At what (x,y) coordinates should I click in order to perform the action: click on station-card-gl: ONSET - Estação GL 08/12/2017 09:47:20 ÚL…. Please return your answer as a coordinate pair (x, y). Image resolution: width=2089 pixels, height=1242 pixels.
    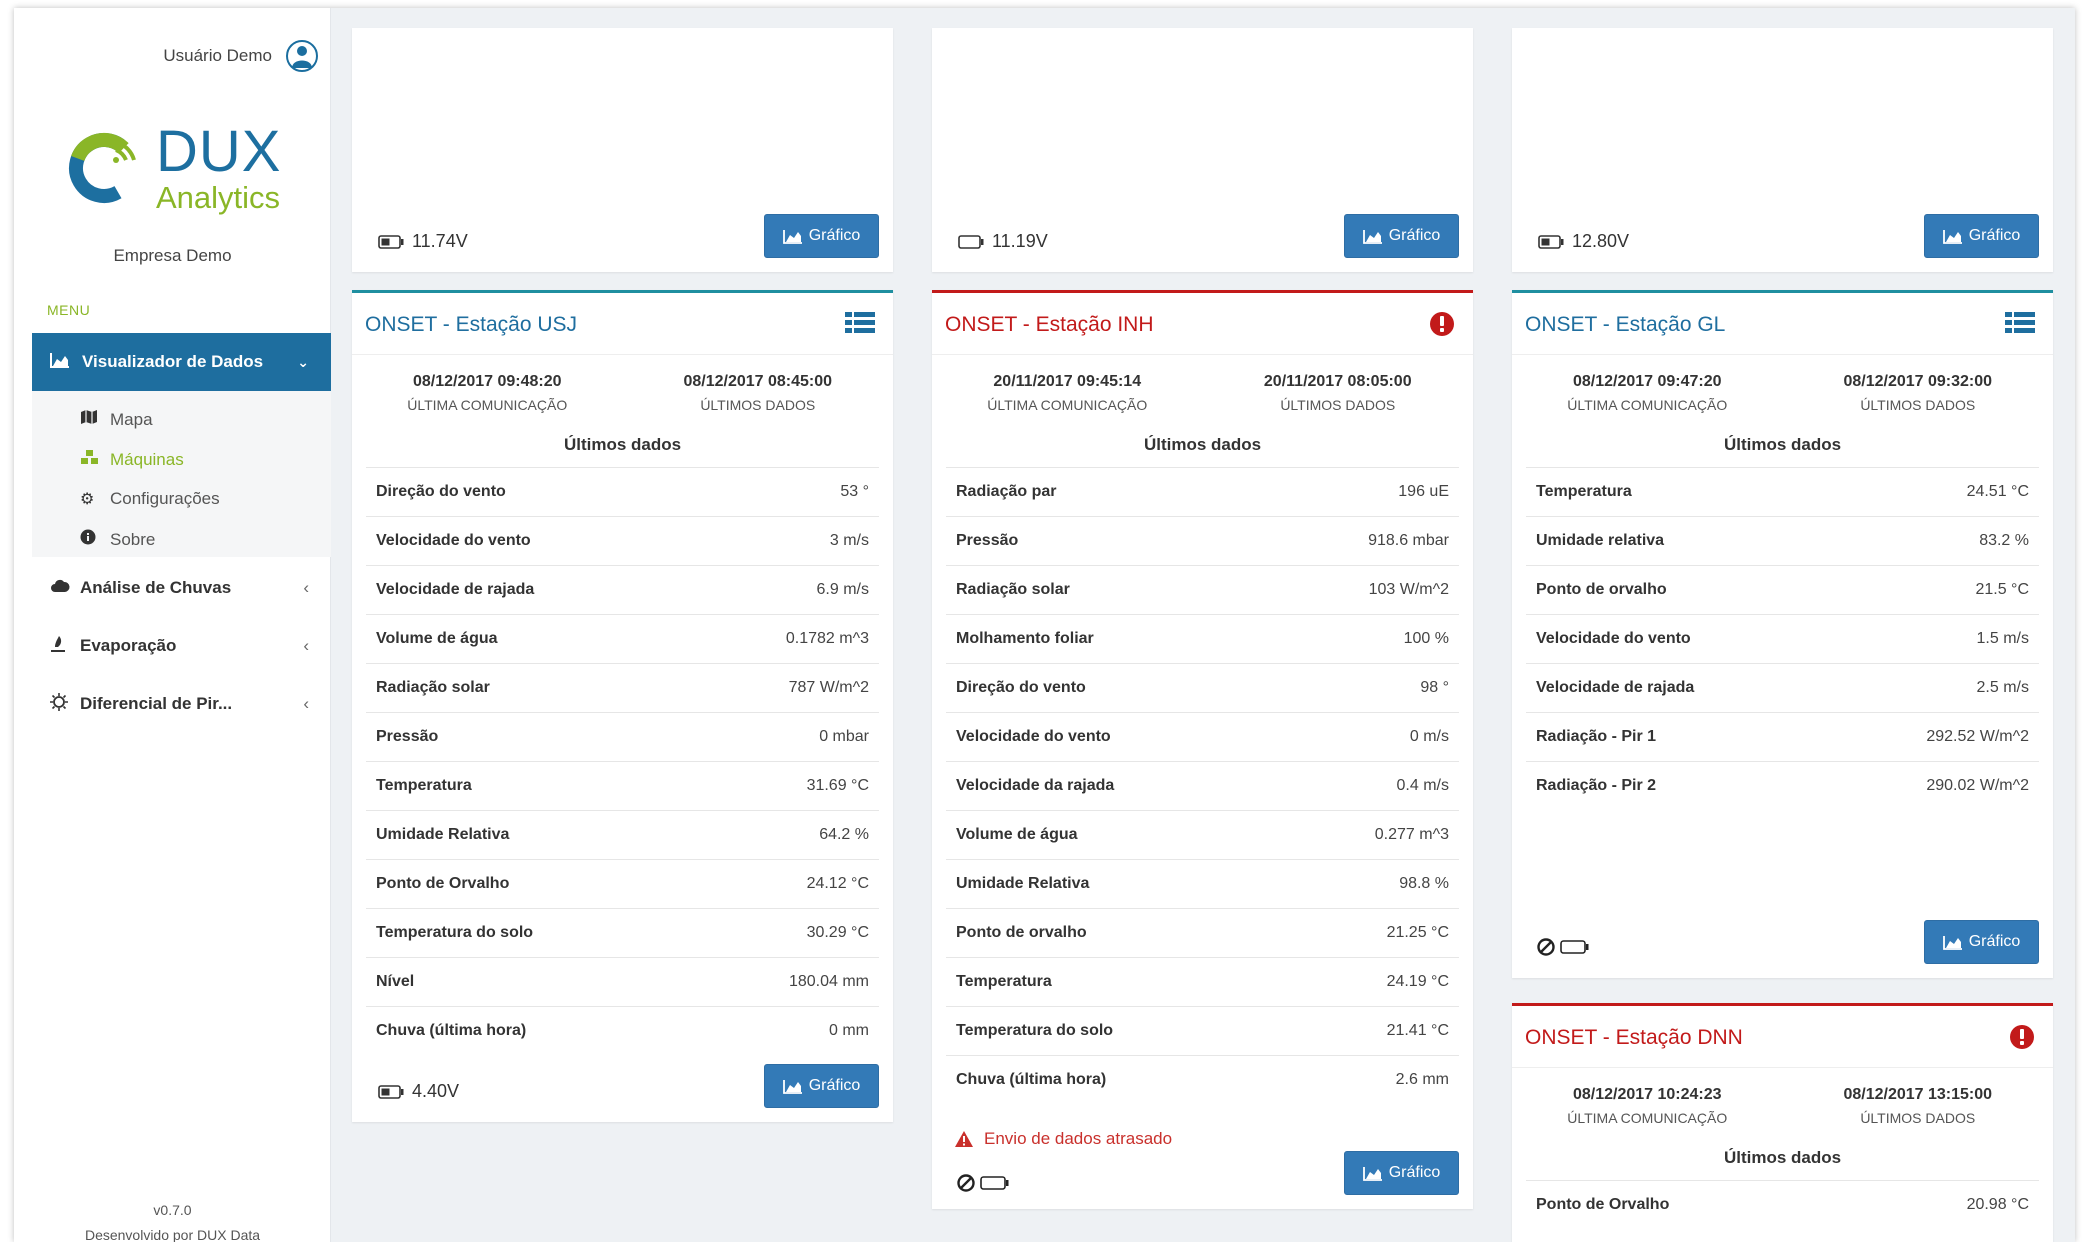
    Looking at the image, I should click on (1782, 634).